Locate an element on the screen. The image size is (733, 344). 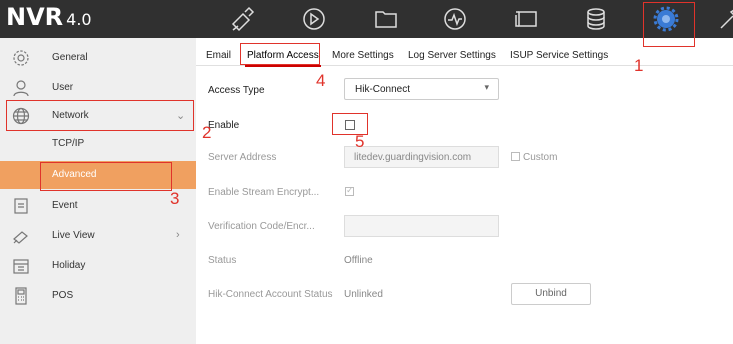
sidebar-item-live-view: Live View › is located at coordinates (98, 236).